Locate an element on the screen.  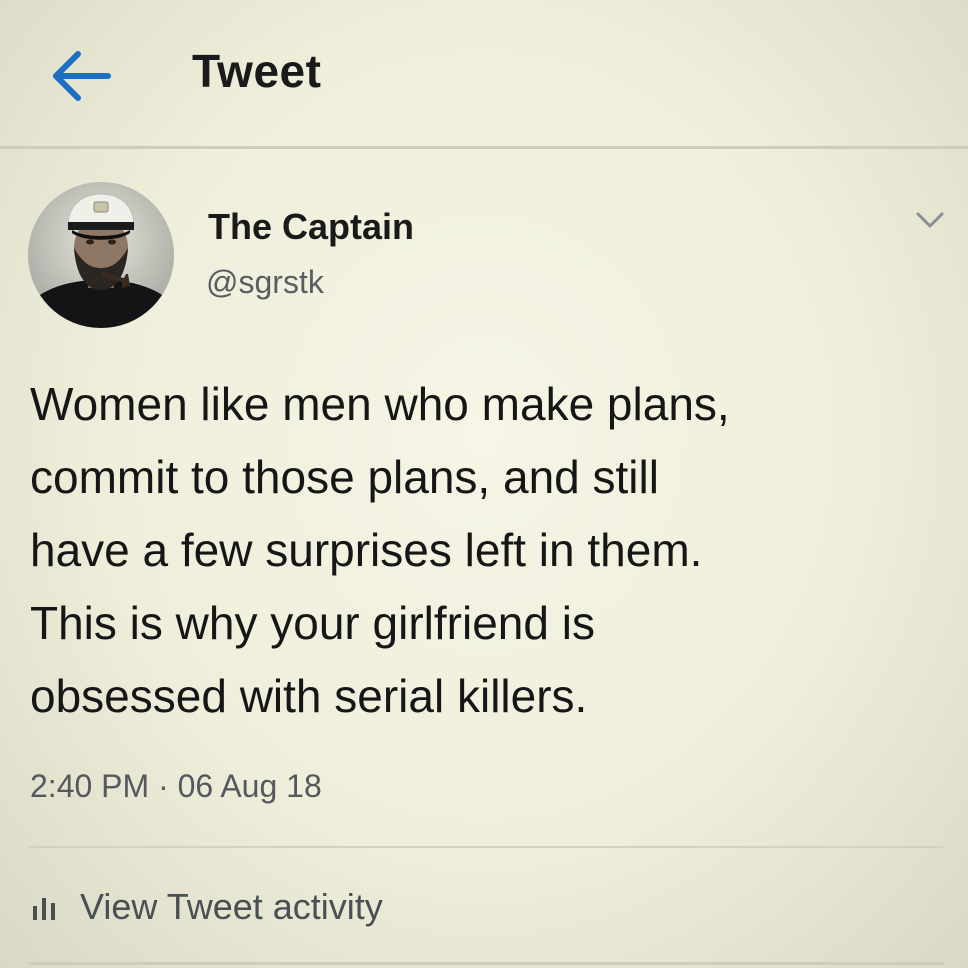
back-button is located at coordinates (80, 76).